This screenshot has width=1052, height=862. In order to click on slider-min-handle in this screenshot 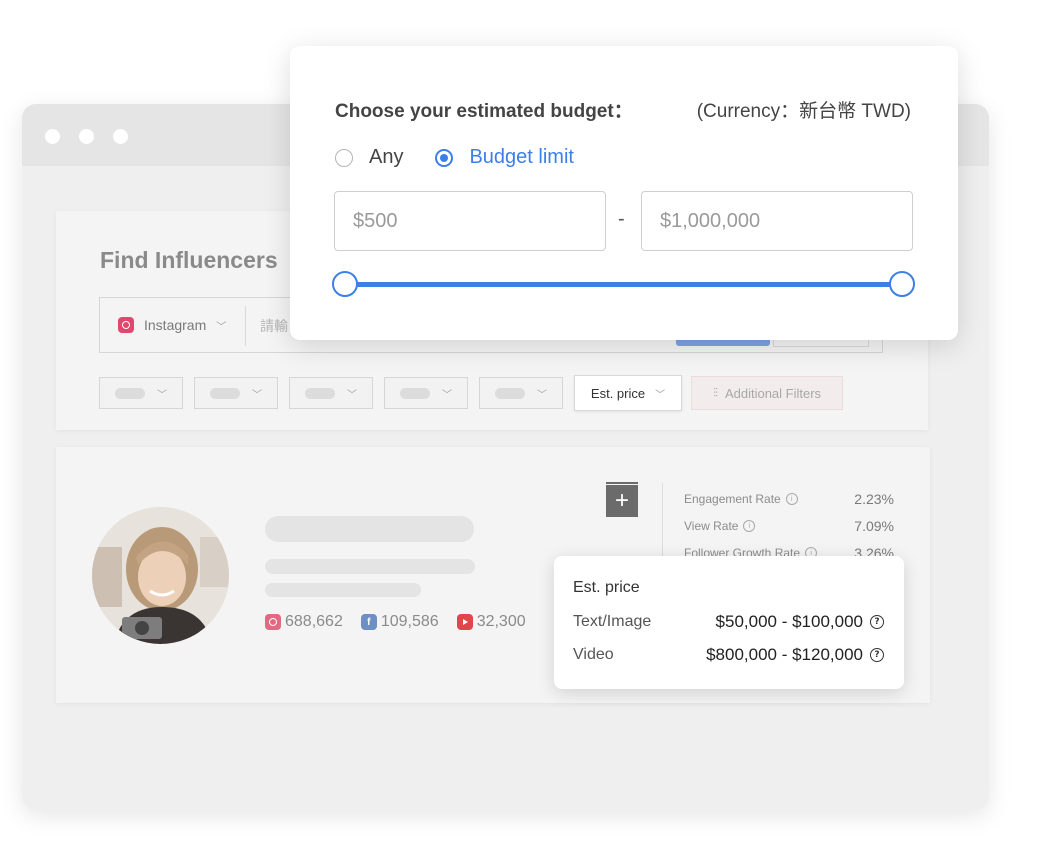, I will do `click(345, 284)`.